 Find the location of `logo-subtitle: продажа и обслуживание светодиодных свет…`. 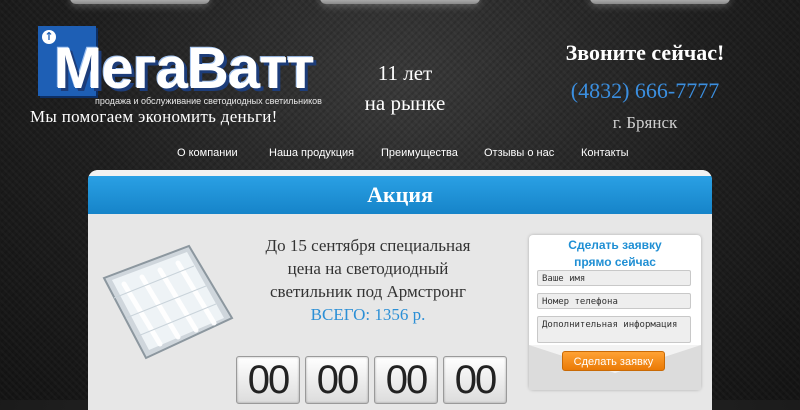

logo-subtitle: продажа и обслуживание светодиодных свет… is located at coordinates (208, 101).